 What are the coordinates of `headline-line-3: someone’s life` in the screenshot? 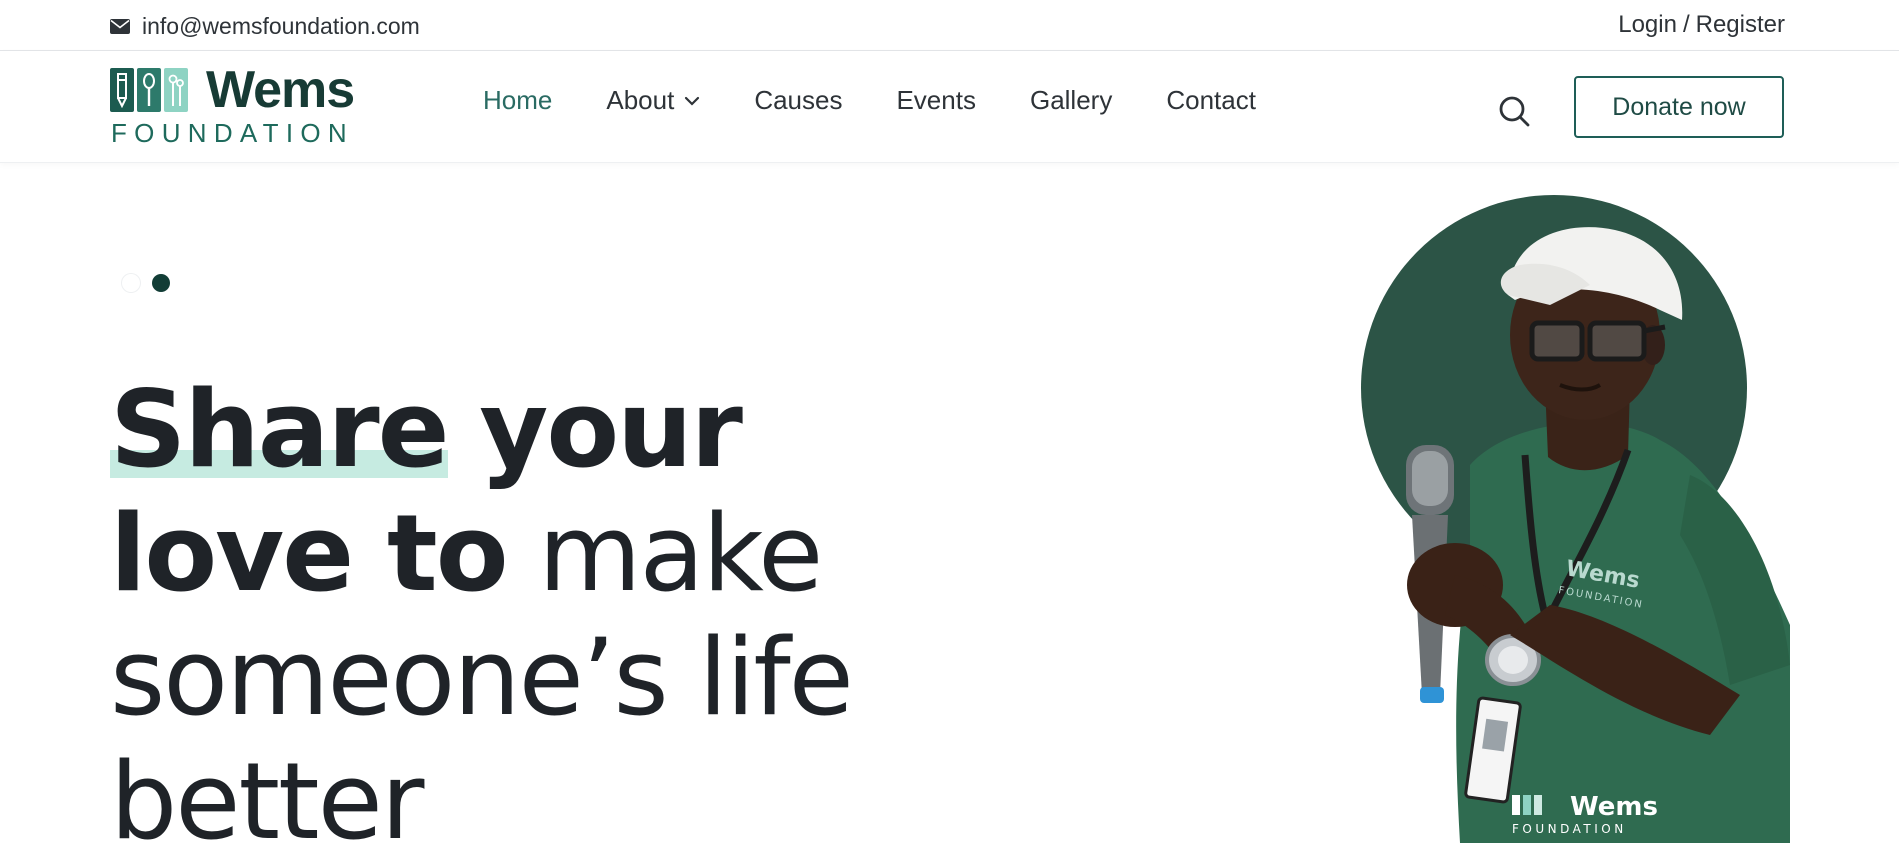 It's located at (482, 677).